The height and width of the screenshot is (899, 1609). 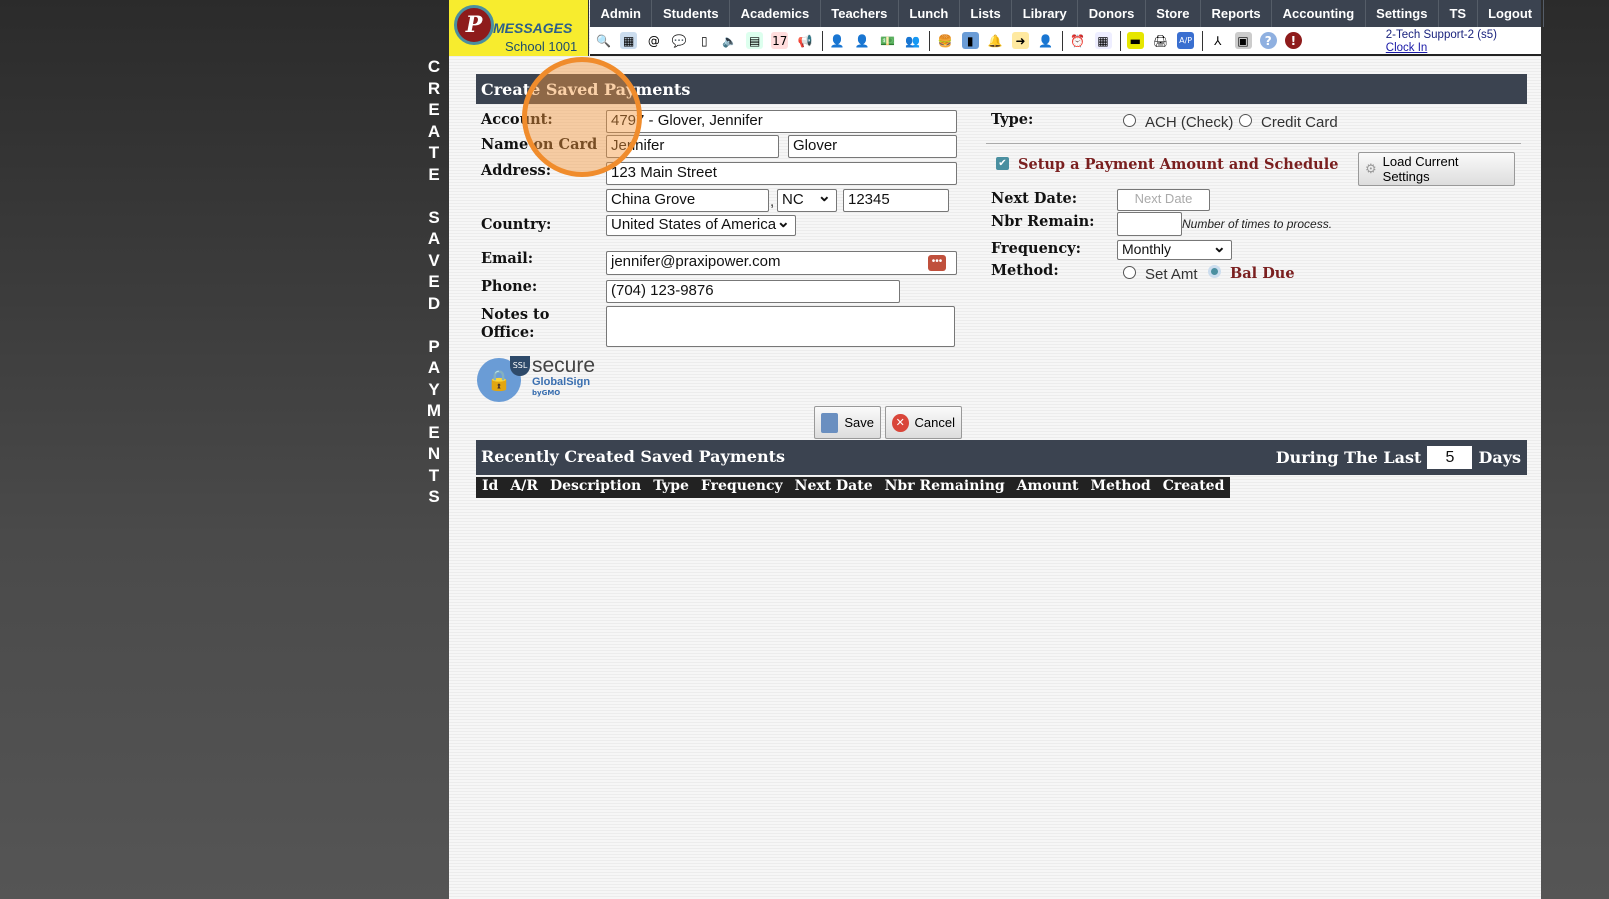 What do you see at coordinates (742, 487) in the screenshot?
I see `column-header: Frequency` at bounding box center [742, 487].